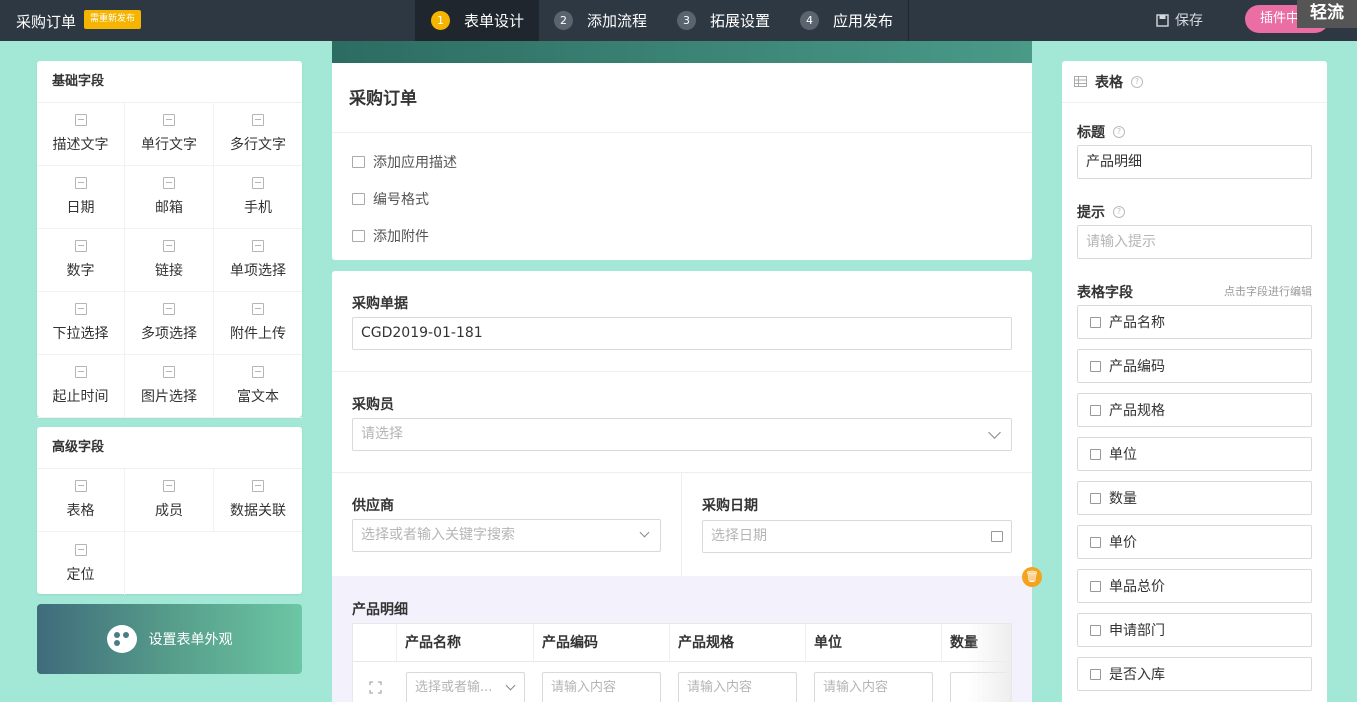  Describe the element at coordinates (373, 405) in the screenshot. I see `buyer-label: 采购员` at that location.